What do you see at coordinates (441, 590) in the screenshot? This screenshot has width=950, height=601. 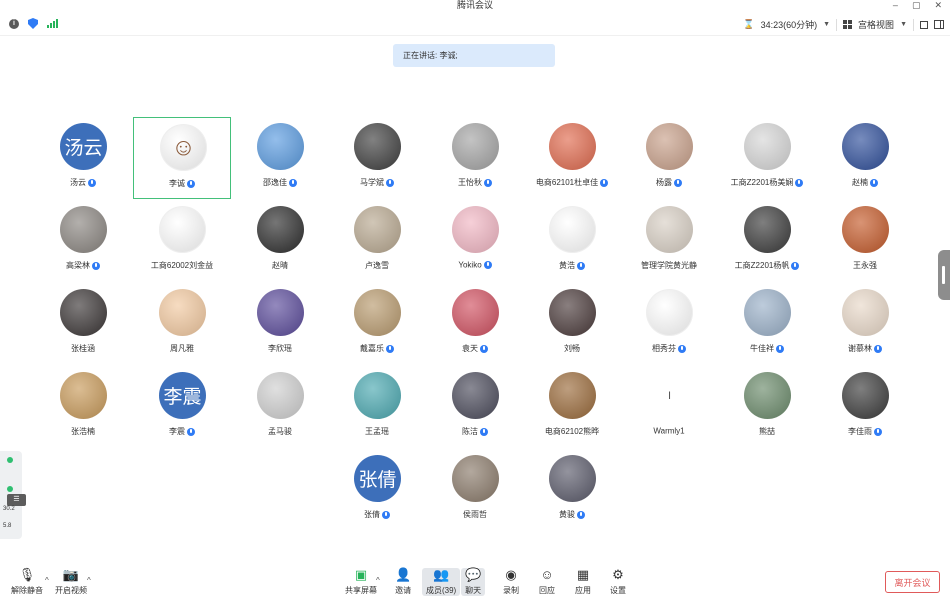 I see `members-label: 成员(39)` at bounding box center [441, 590].